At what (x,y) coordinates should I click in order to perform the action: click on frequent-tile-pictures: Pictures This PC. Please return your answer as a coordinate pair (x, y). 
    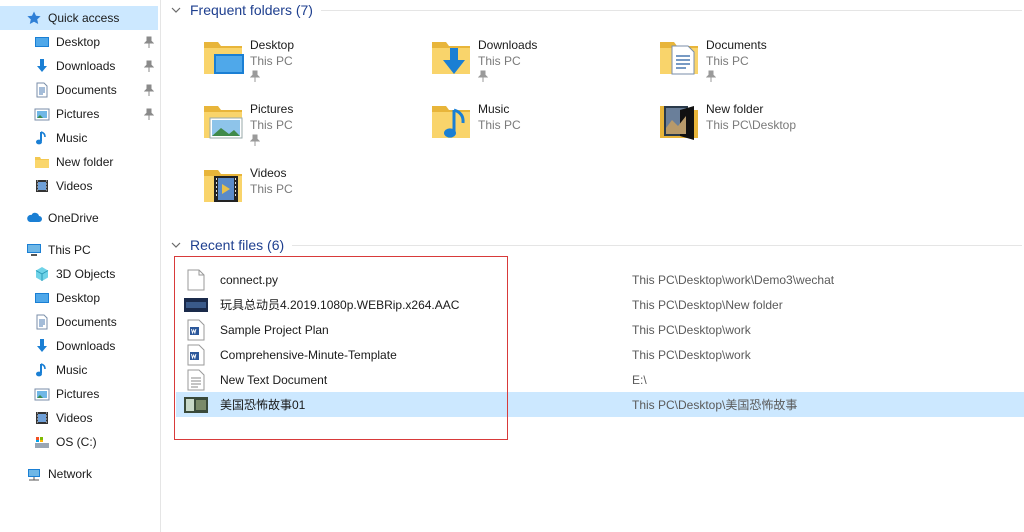
    Looking at the image, I should click on (310, 127).